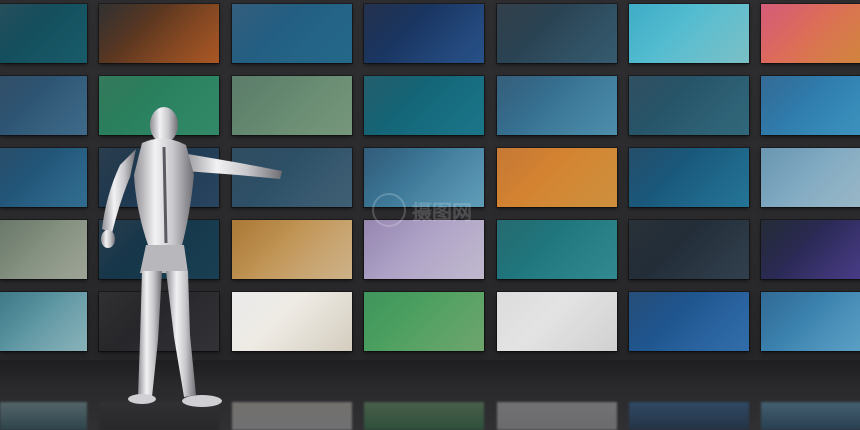 This screenshot has width=860, height=430. What do you see at coordinates (43, 416) in the screenshot?
I see `tile-r5-c1-reflection` at bounding box center [43, 416].